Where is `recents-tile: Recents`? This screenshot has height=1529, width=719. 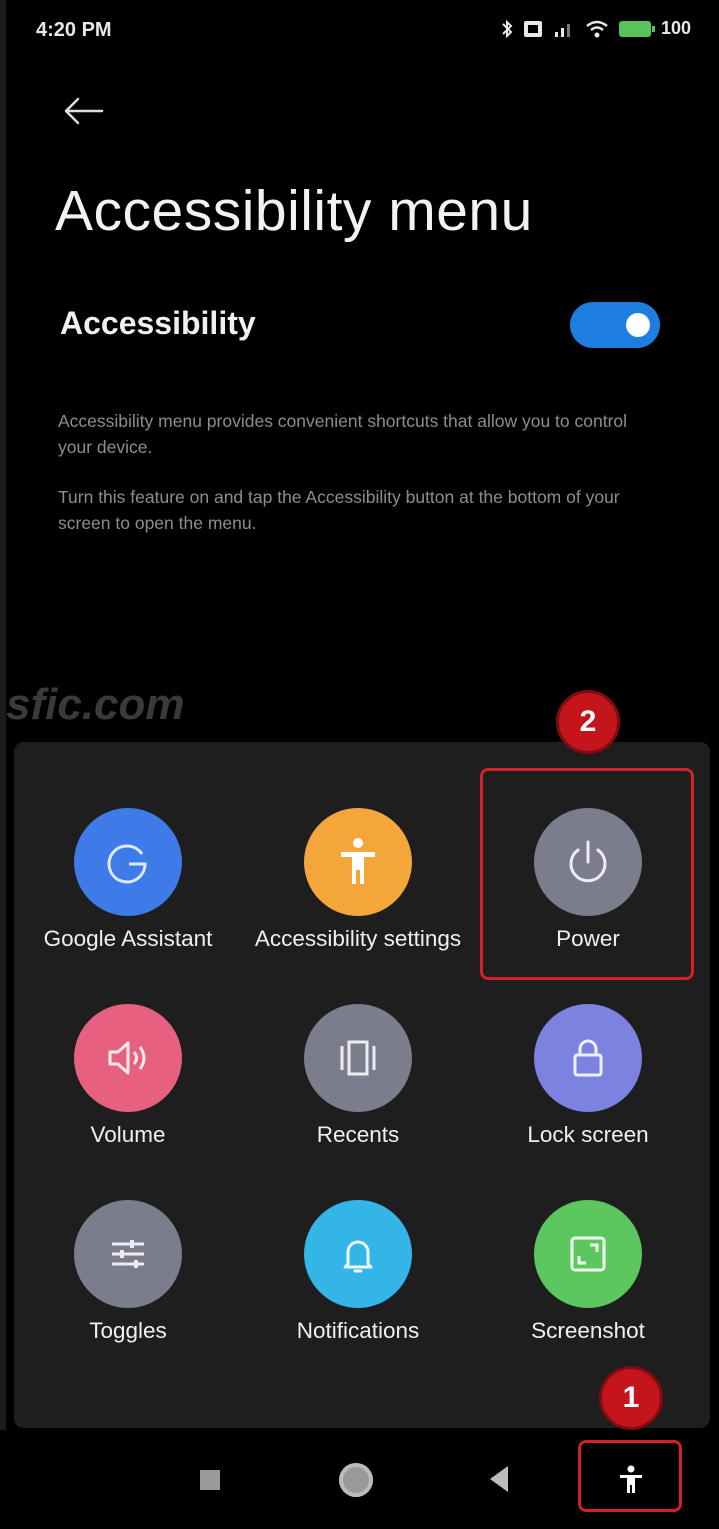
recents-tile: Recents is located at coordinates (358, 1094).